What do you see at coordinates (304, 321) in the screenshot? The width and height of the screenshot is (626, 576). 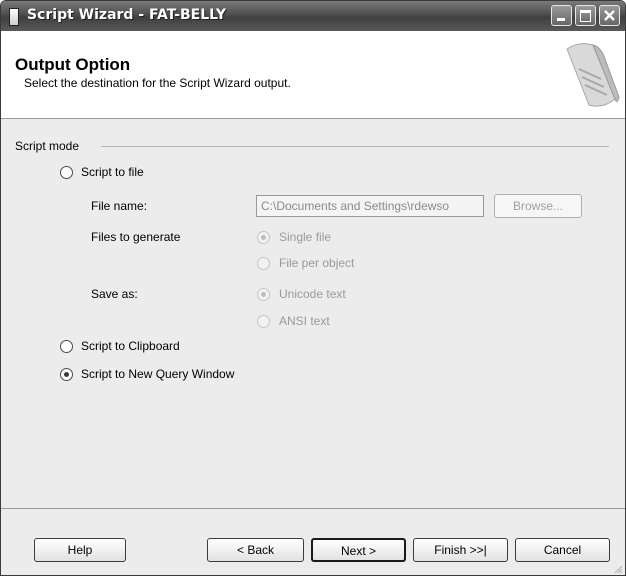 I see `ansi-text-label: ANSI text` at bounding box center [304, 321].